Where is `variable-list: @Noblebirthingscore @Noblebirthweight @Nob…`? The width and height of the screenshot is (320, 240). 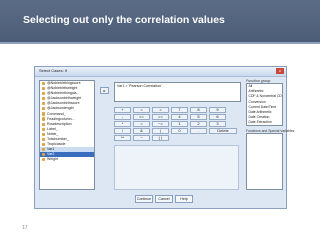 variable-list: @Noblebirthingscore @Noblebirthweight @Nob… is located at coordinates (67, 135).